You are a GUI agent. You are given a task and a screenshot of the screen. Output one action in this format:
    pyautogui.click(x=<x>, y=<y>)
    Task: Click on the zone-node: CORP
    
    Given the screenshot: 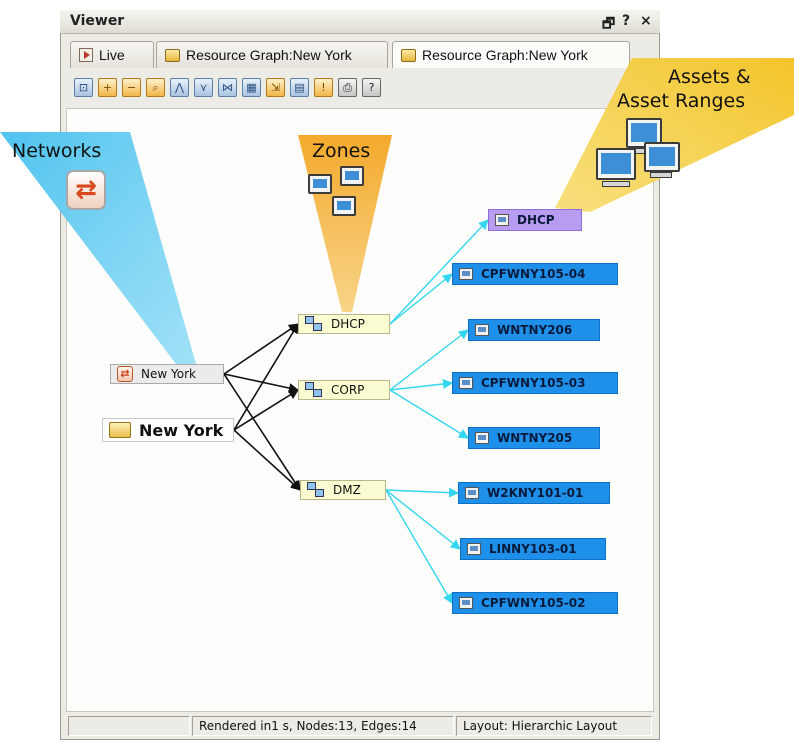 What is the action you would take?
    pyautogui.click(x=344, y=390)
    